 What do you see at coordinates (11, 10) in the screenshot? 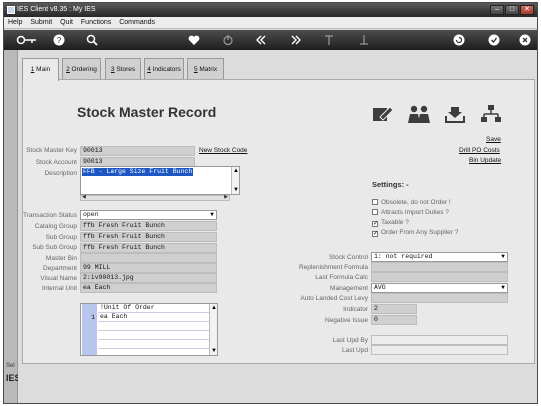
I see `app-icon` at bounding box center [11, 10].